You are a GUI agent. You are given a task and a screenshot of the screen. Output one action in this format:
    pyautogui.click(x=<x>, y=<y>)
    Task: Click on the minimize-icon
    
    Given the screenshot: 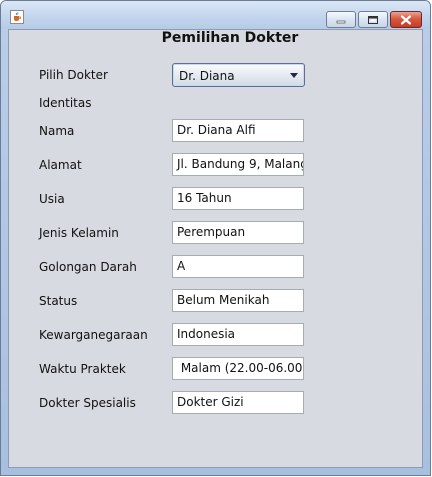 What is the action you would take?
    pyautogui.click(x=341, y=21)
    